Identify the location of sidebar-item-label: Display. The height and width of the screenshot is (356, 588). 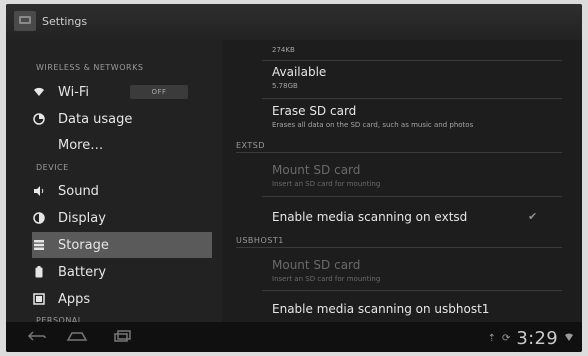
(82, 218).